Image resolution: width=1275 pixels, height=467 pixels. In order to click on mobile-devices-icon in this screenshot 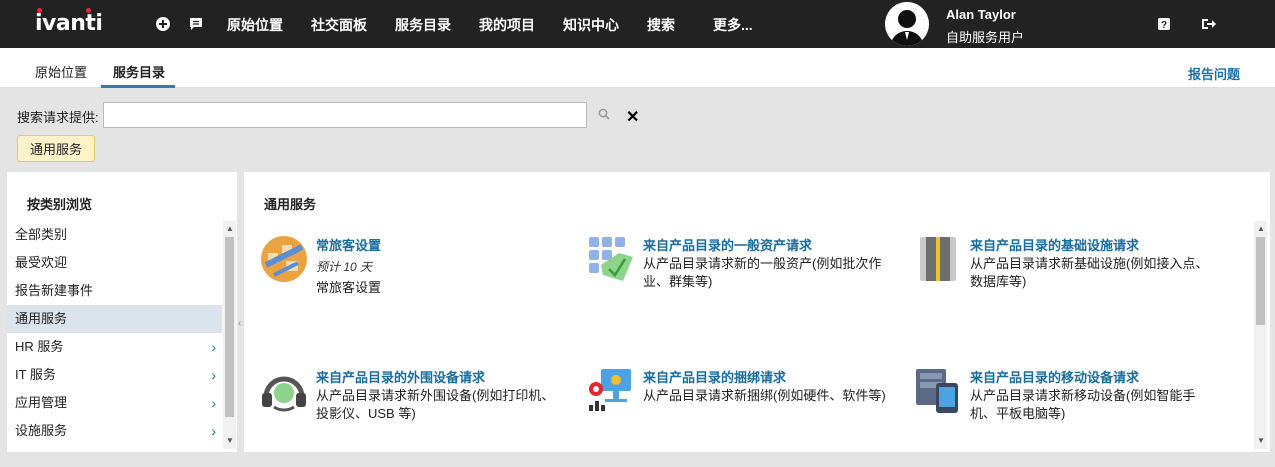, I will do `click(939, 392)`.